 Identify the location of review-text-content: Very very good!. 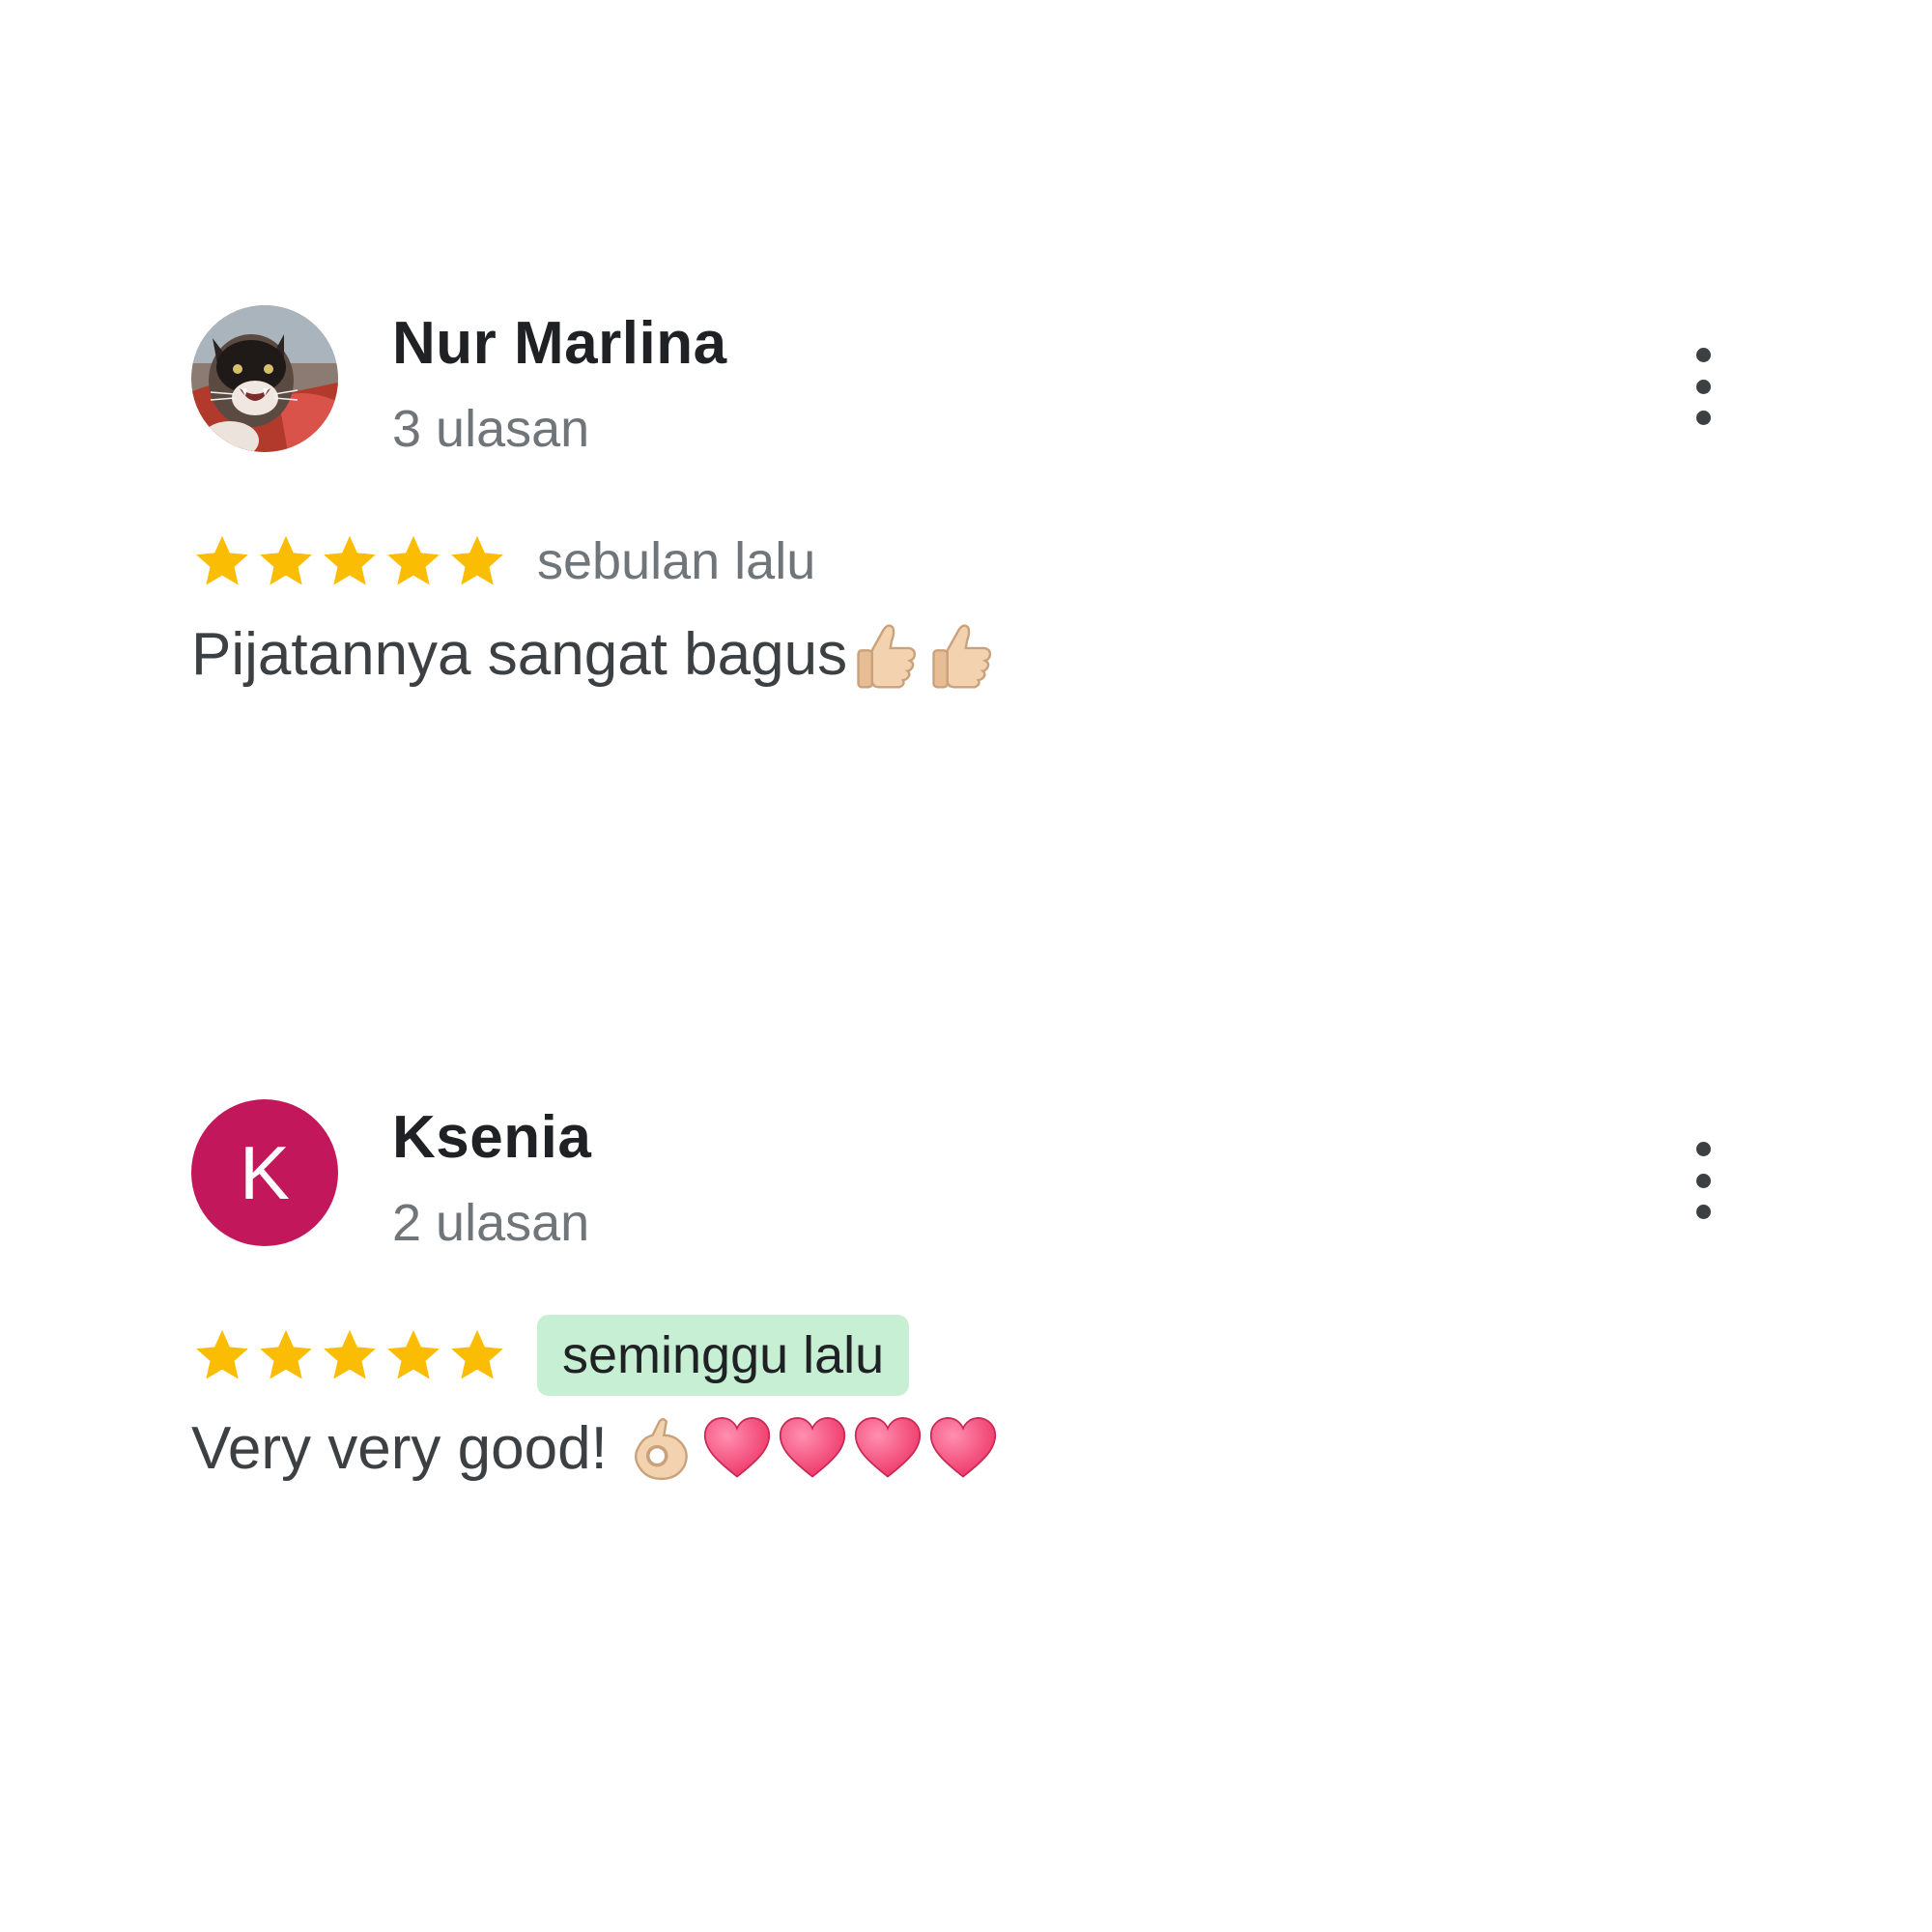
(399, 1448).